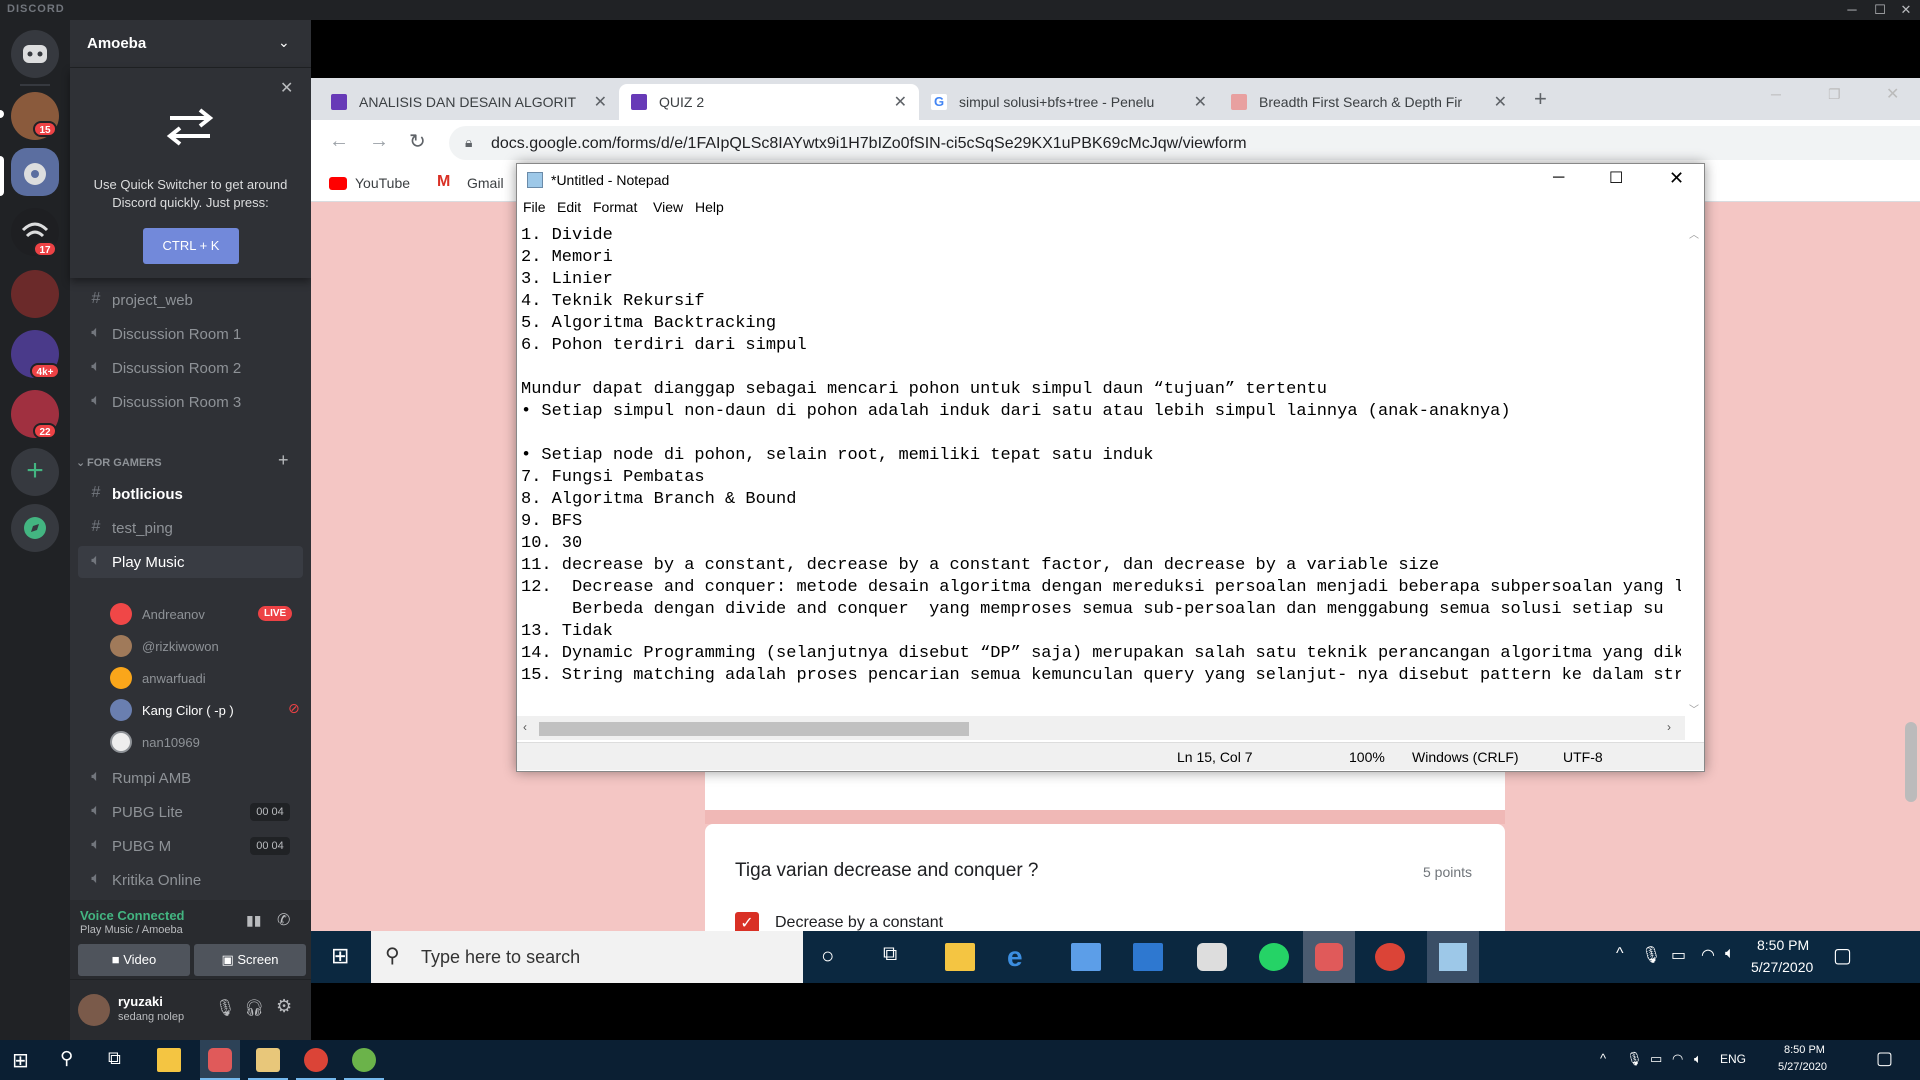 The height and width of the screenshot is (1080, 1920). I want to click on channel-rumpi-amb: 🔈︎ Rumpi AMB, so click(190, 778).